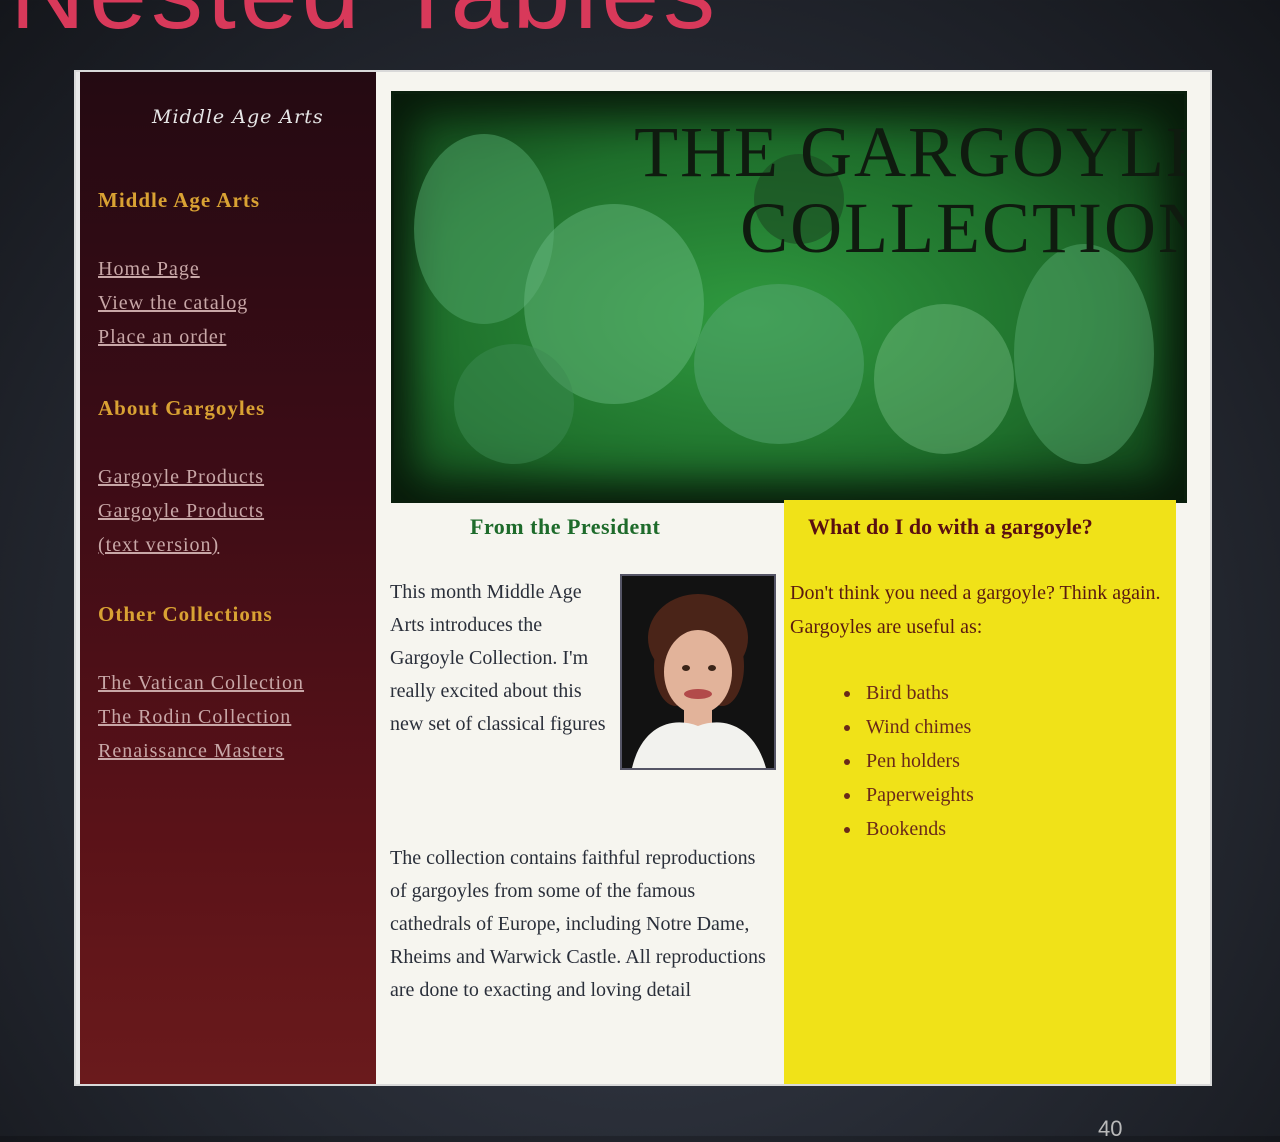 The width and height of the screenshot is (1280, 1142). I want to click on list-item: Bird baths, so click(918, 693).